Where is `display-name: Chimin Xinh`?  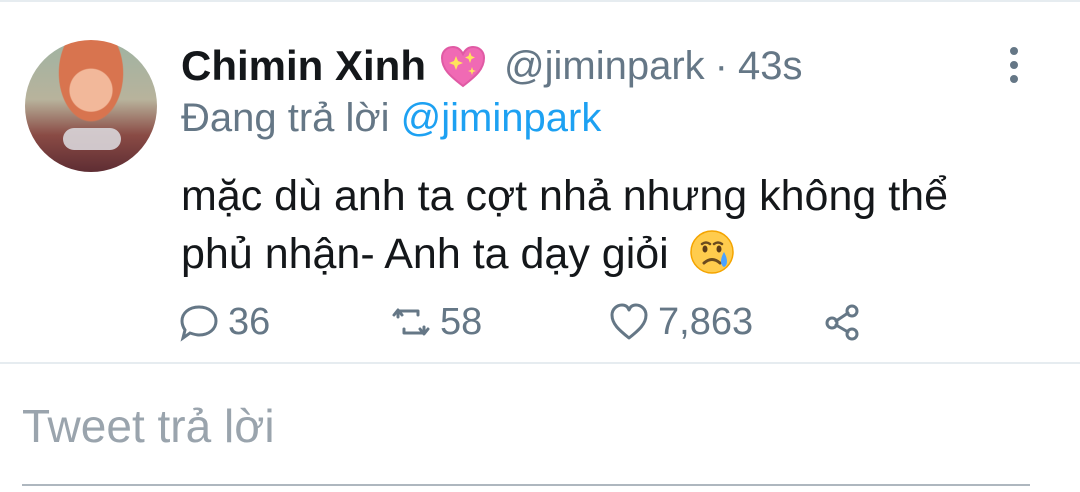
display-name: Chimin Xinh is located at coordinates (303, 66).